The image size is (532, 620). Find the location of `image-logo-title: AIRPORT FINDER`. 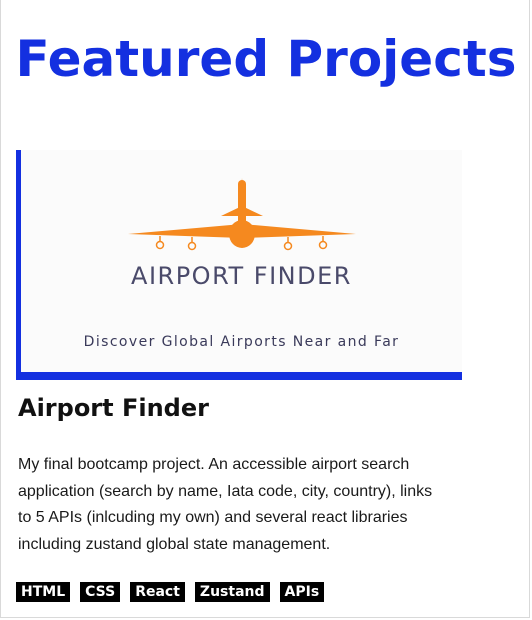

image-logo-title: AIRPORT FINDER is located at coordinates (241, 276).